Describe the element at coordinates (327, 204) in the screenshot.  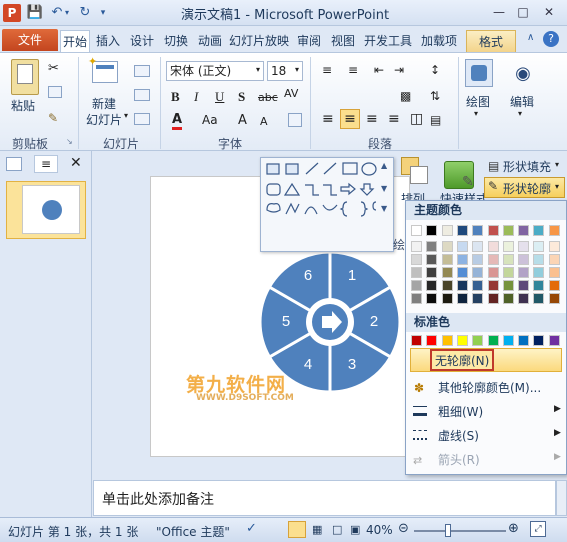
I see `shapes-gallery-icons` at that location.